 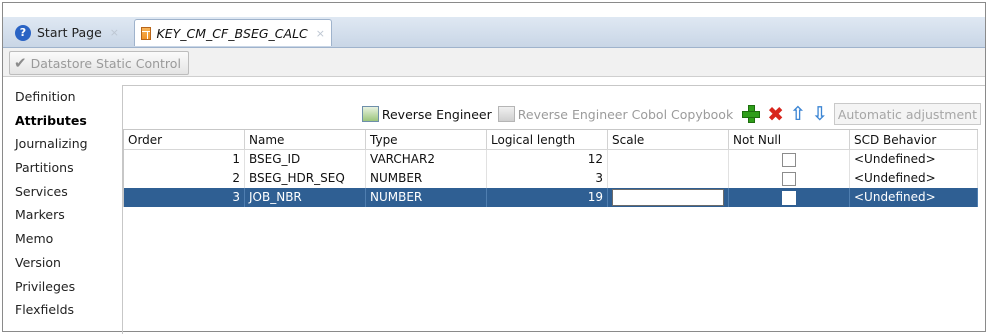 What do you see at coordinates (66, 168) in the screenshot?
I see `sidebar-item-partitions: Partitions` at bounding box center [66, 168].